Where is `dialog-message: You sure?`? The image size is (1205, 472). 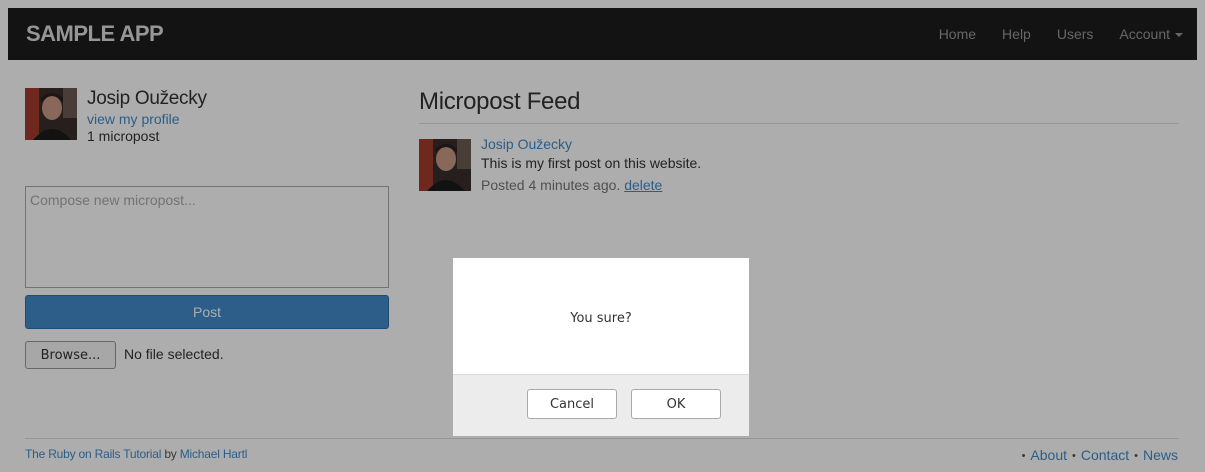 dialog-message: You sure? is located at coordinates (601, 318).